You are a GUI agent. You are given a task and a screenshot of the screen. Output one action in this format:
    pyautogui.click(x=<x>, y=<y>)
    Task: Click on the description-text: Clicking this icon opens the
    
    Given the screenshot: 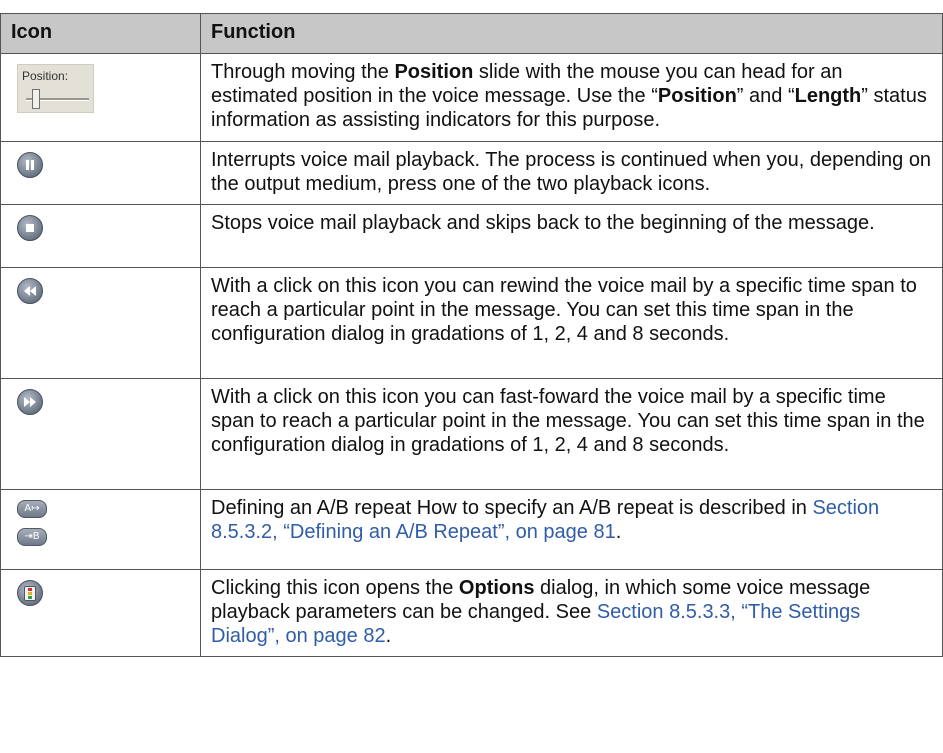 What is the action you would take?
    pyautogui.click(x=335, y=588)
    